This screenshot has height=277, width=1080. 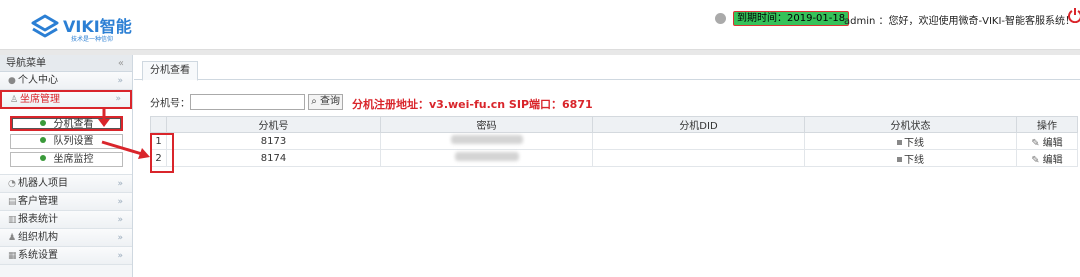 I want to click on welcome-text: admin ：您好，欢迎使用微奇-VIKI-智能客服系统！, so click(x=960, y=21).